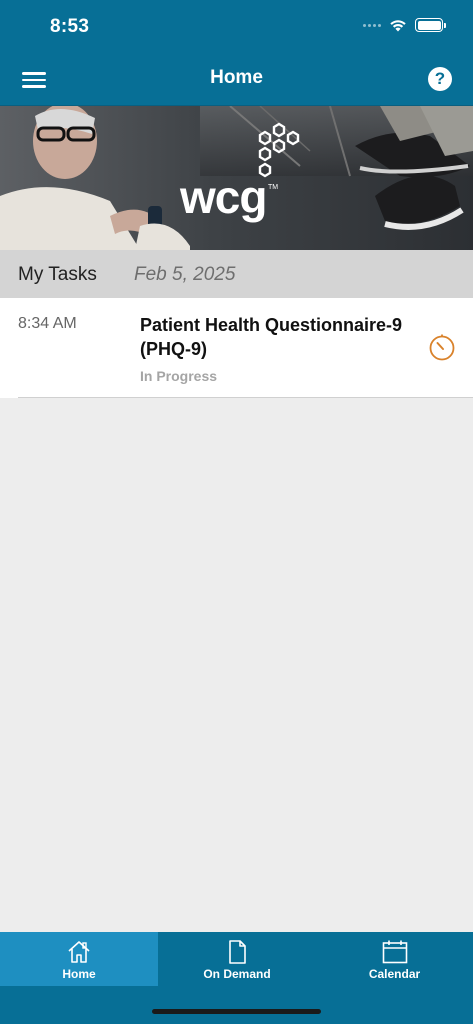 The image size is (473, 1024). Describe the element at coordinates (440, 79) in the screenshot. I see `help-question-icon: ?` at that location.